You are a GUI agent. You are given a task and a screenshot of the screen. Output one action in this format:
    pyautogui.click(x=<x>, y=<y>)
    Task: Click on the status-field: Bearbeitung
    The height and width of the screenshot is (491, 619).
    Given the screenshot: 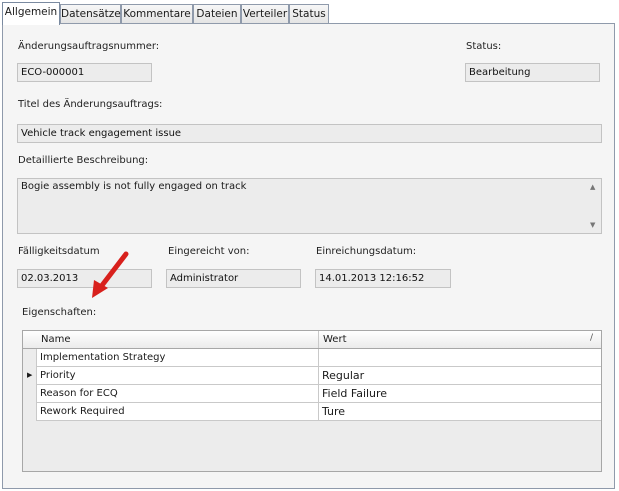 What is the action you would take?
    pyautogui.click(x=532, y=72)
    